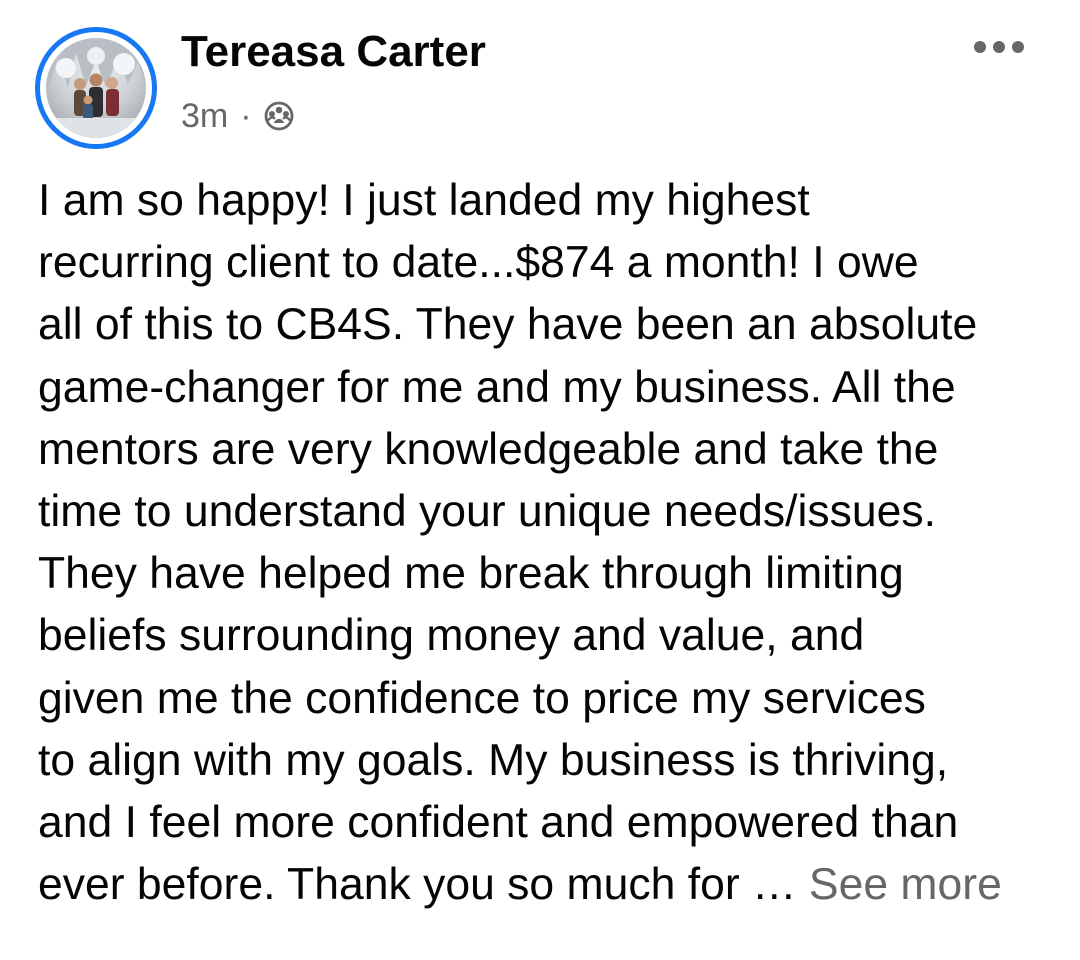 This screenshot has width=1080, height=960. I want to click on author-avatar, so click(96, 88).